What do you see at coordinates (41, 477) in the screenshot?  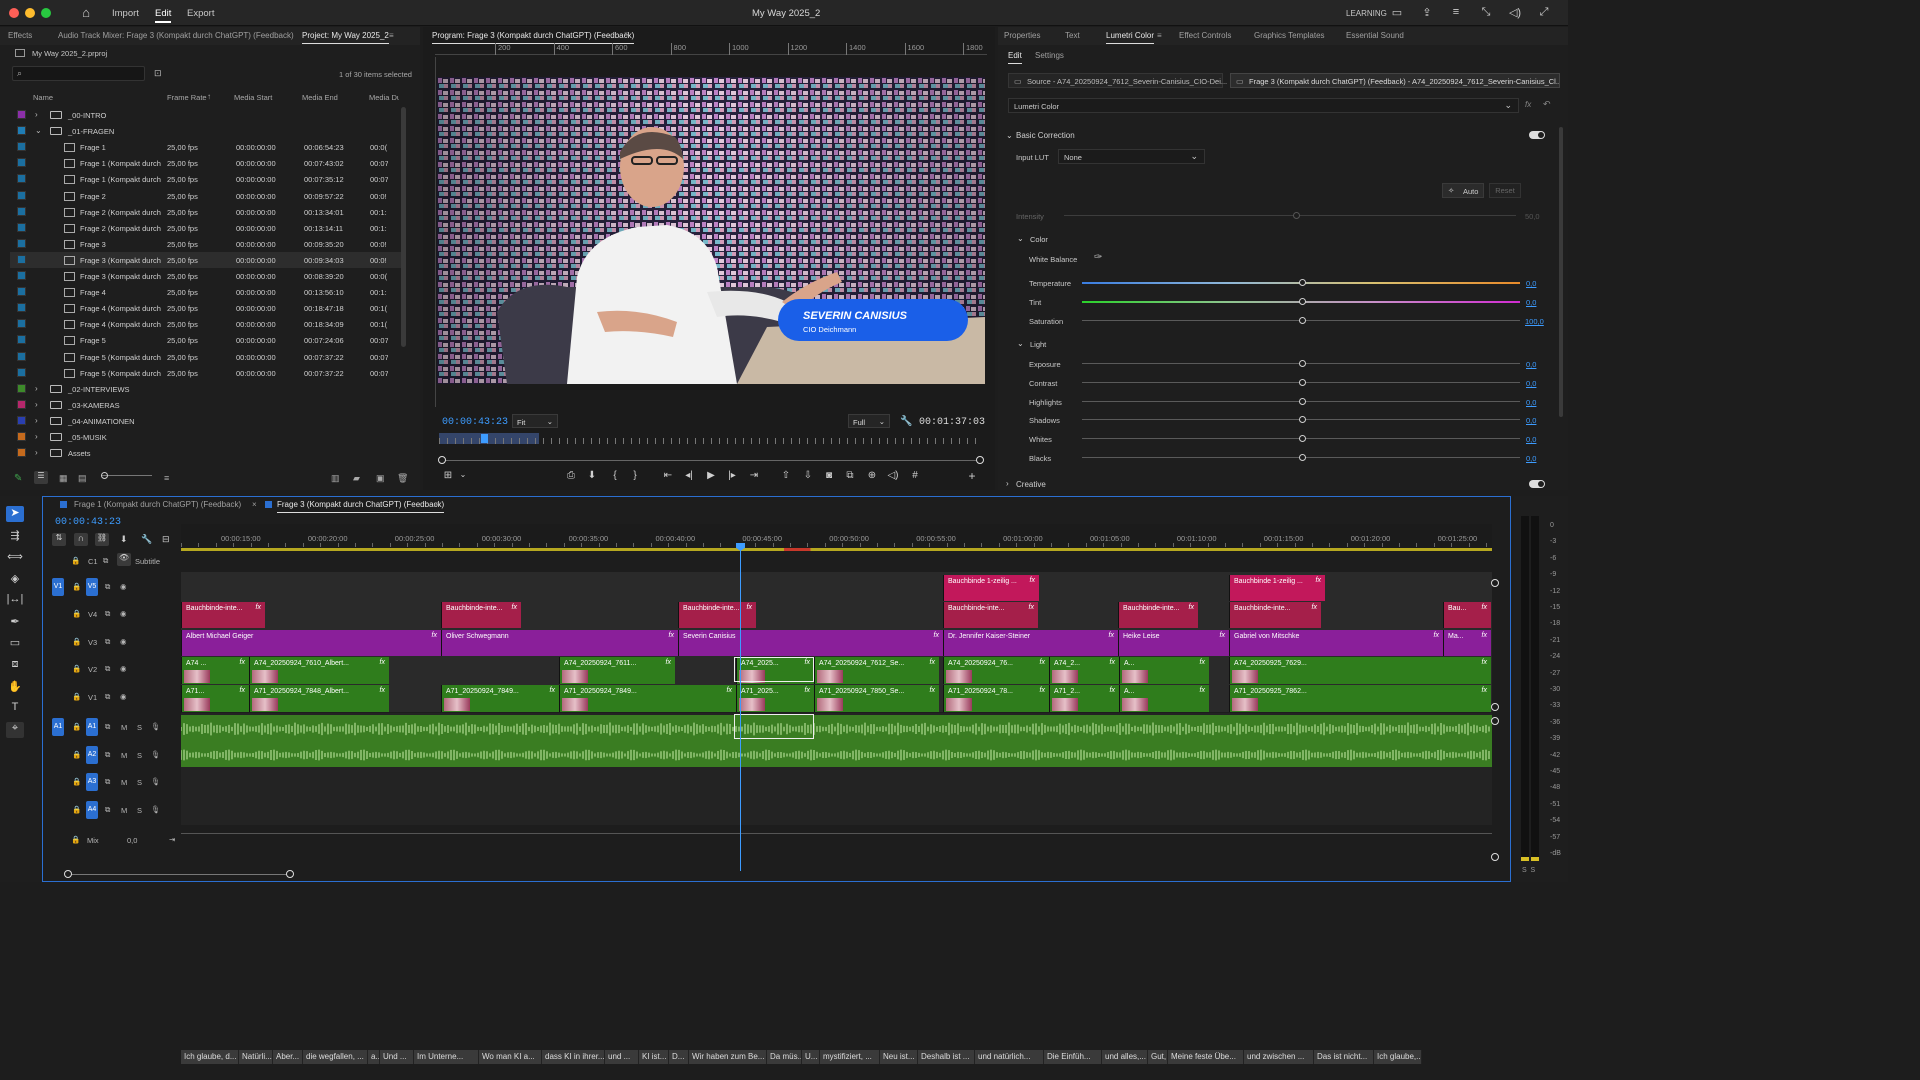 I see `list-view-icon: ☰` at bounding box center [41, 477].